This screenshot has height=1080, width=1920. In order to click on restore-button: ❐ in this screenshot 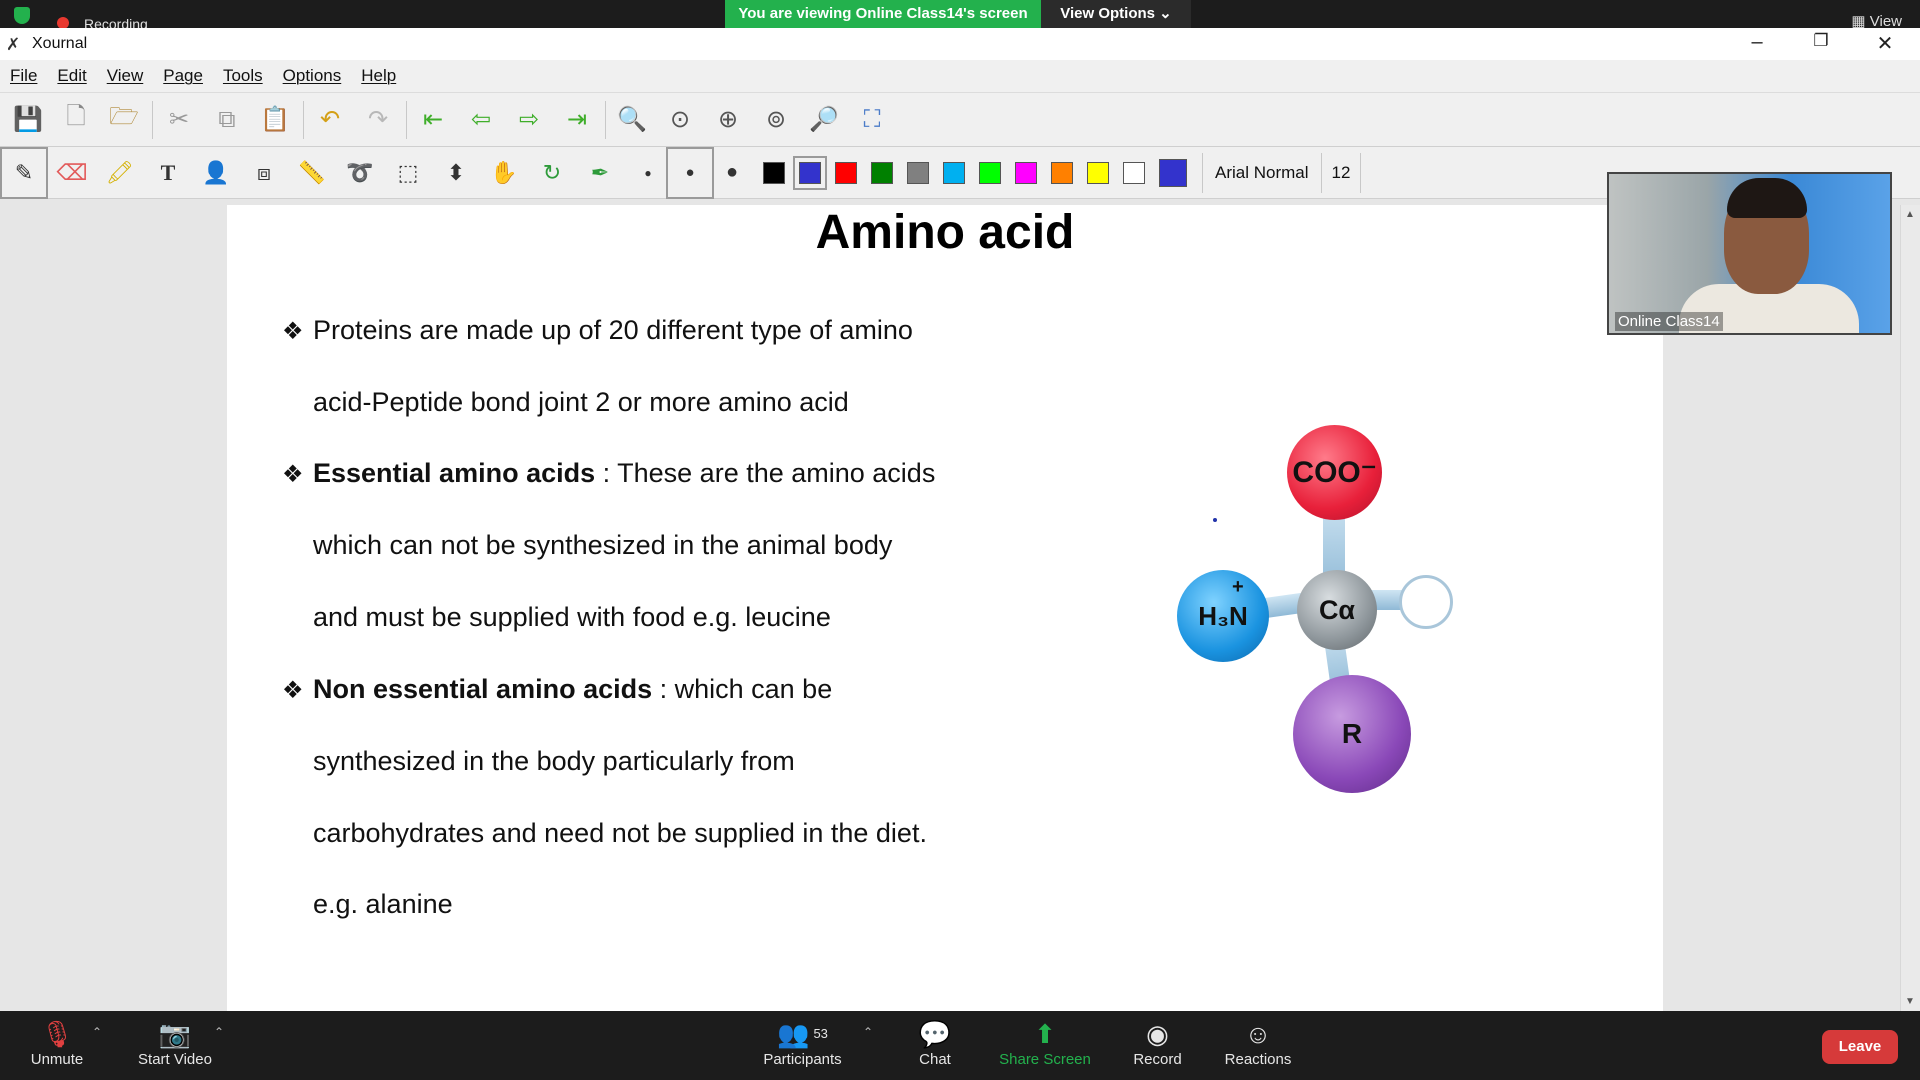, I will do `click(1821, 41)`.